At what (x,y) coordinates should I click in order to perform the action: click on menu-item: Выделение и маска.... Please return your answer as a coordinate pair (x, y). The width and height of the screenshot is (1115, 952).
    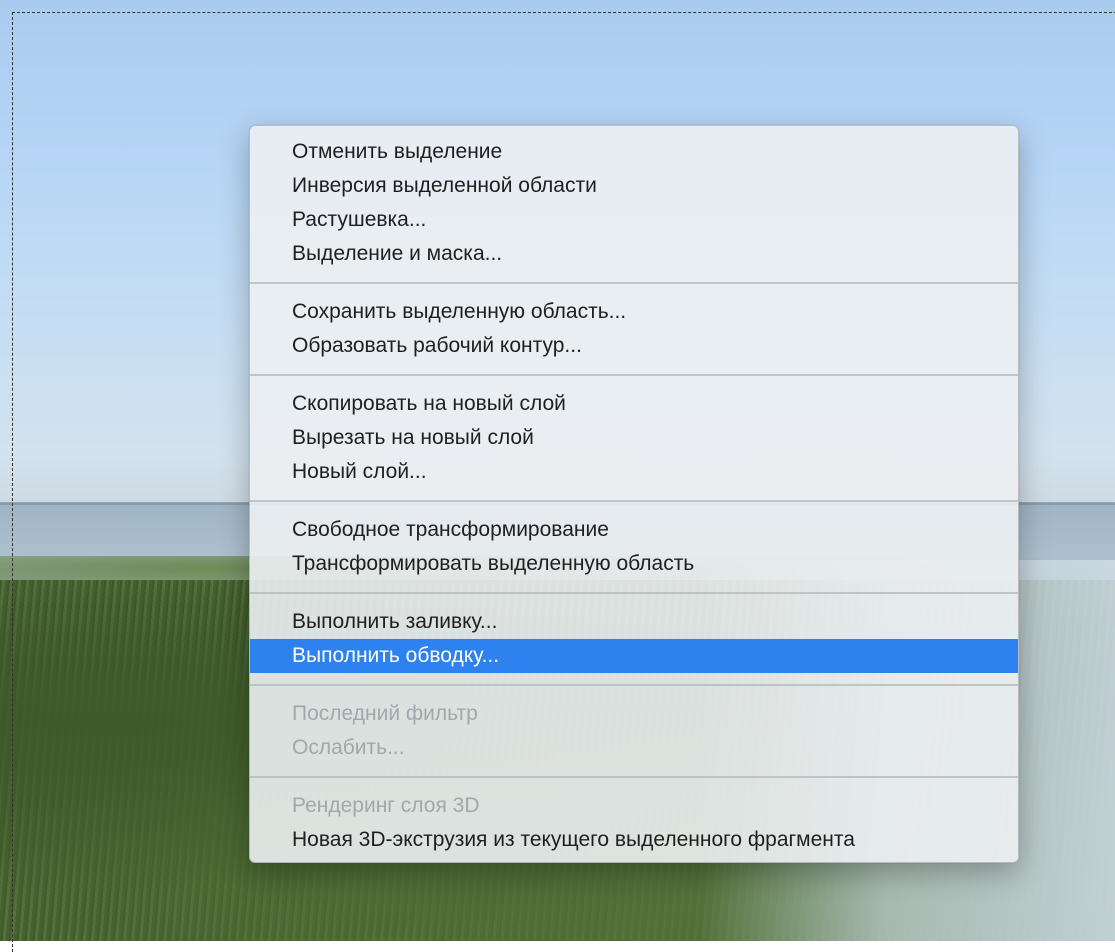
    Looking at the image, I should click on (634, 254).